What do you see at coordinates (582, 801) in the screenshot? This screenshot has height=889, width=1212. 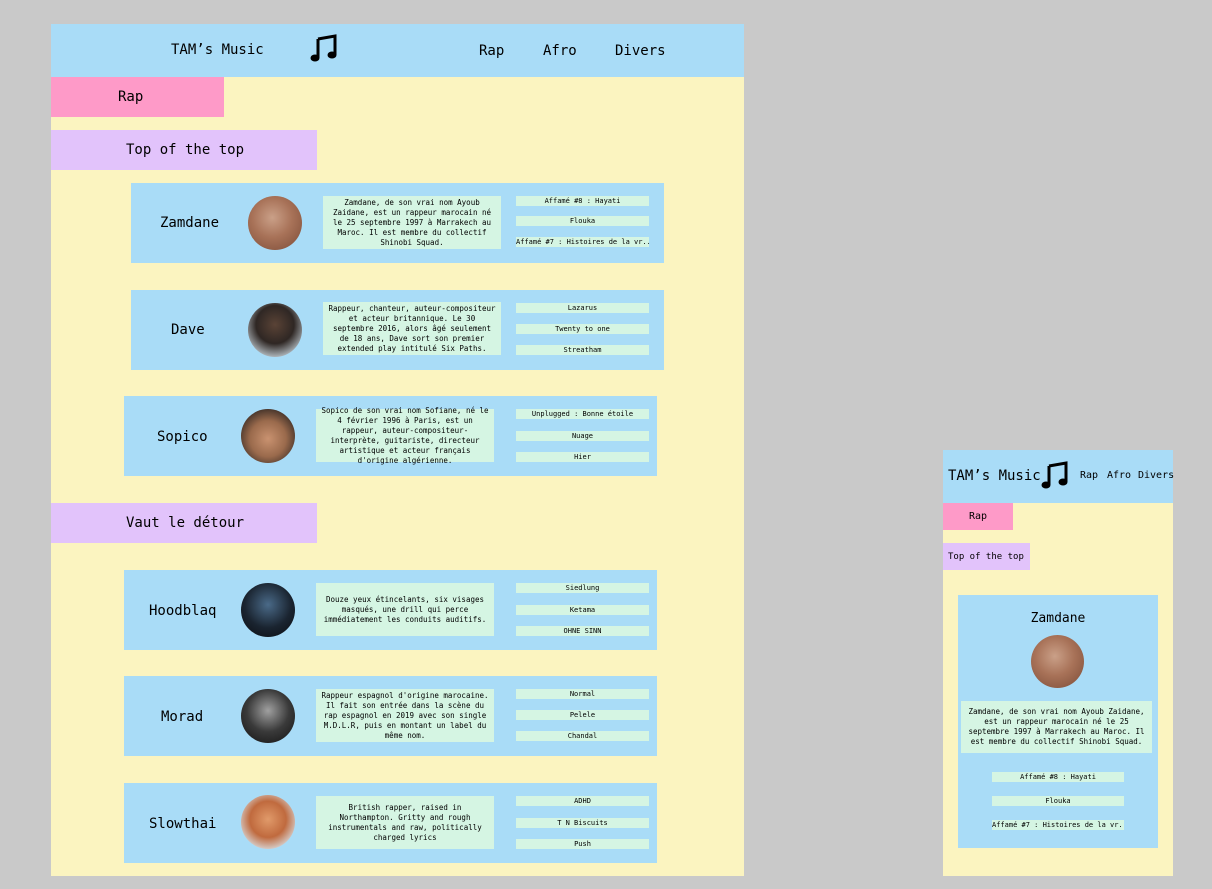 I see `song-item: ADHD` at bounding box center [582, 801].